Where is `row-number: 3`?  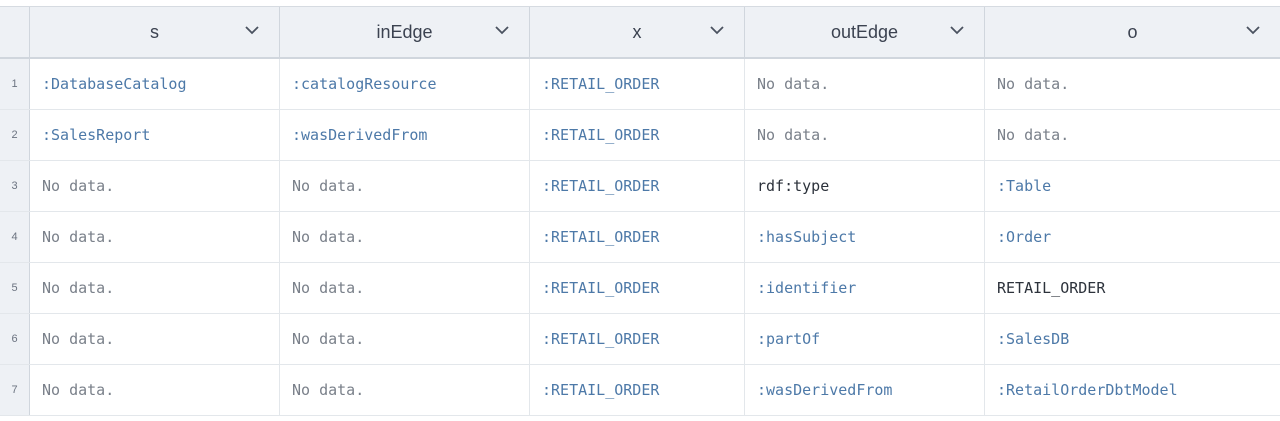 row-number: 3 is located at coordinates (15, 186).